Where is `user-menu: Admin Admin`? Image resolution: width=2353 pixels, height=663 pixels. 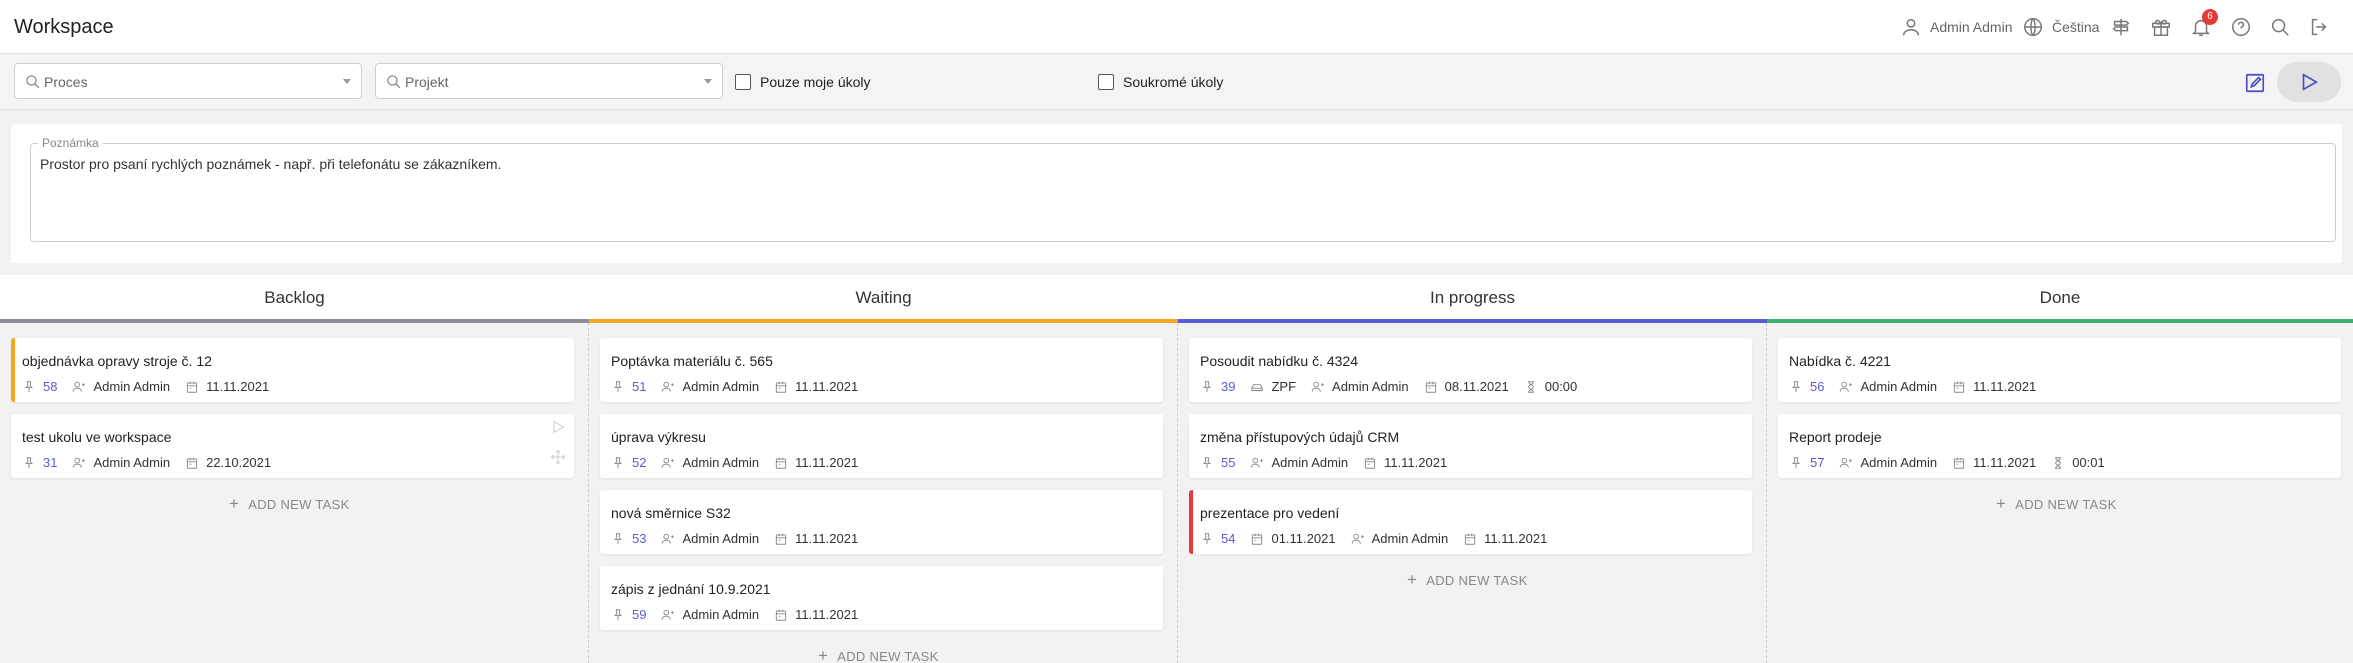 user-menu: Admin Admin is located at coordinates (1956, 27).